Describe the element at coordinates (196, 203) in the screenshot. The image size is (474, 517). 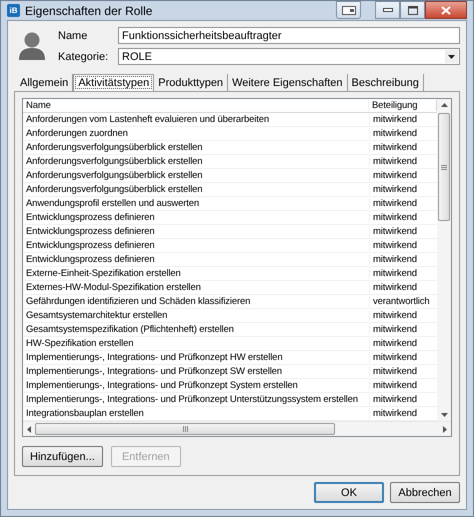
I see `table-cell: Anwendungsprofil erstellen und auswerten` at that location.